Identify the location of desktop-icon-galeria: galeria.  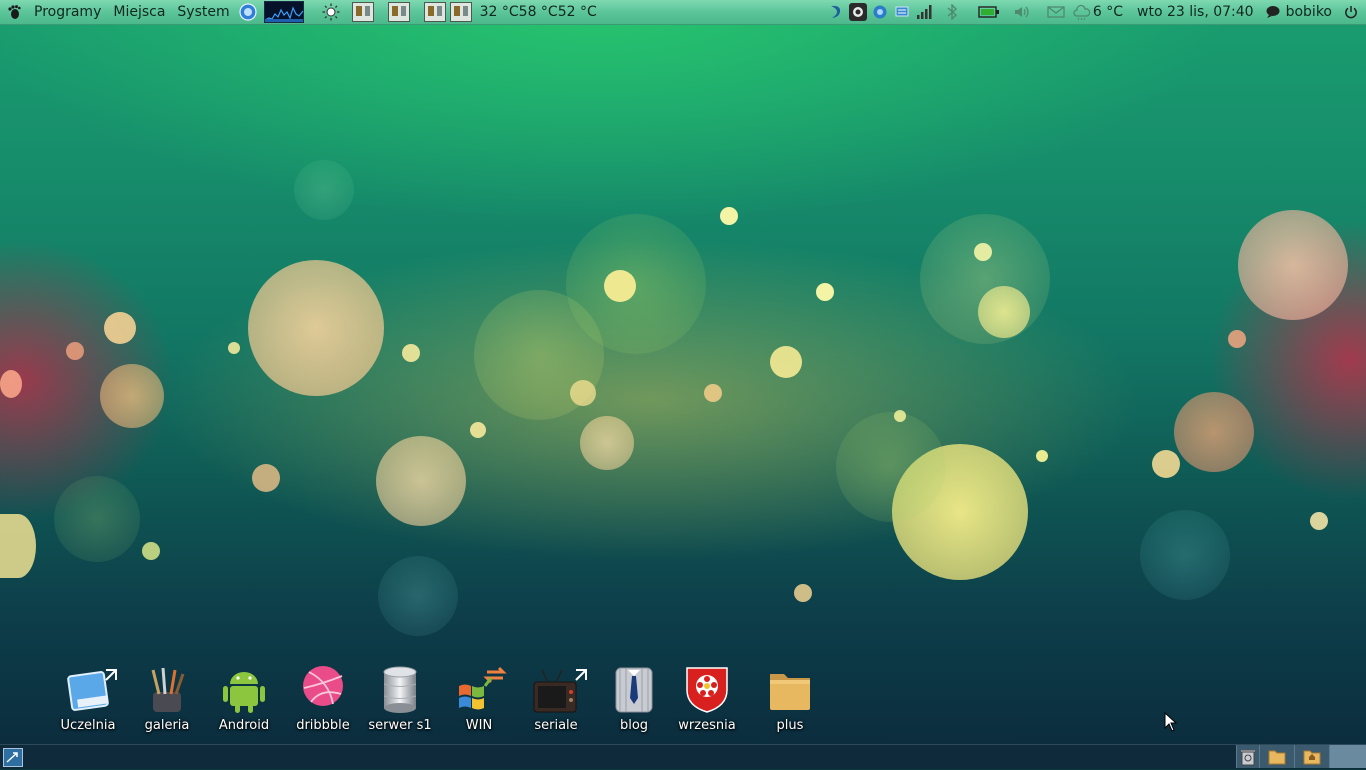
(167, 696).